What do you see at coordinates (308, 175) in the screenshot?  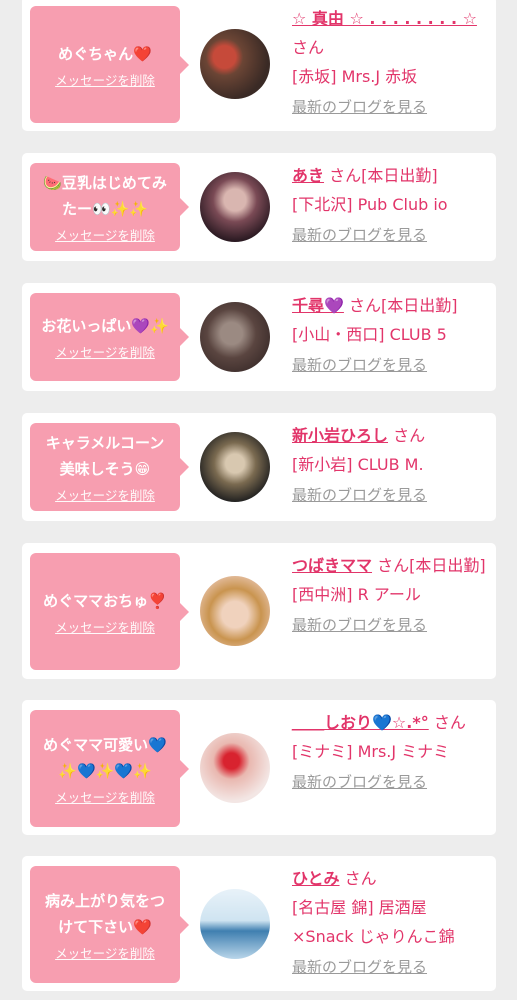 I see `sender-name-link: あき` at bounding box center [308, 175].